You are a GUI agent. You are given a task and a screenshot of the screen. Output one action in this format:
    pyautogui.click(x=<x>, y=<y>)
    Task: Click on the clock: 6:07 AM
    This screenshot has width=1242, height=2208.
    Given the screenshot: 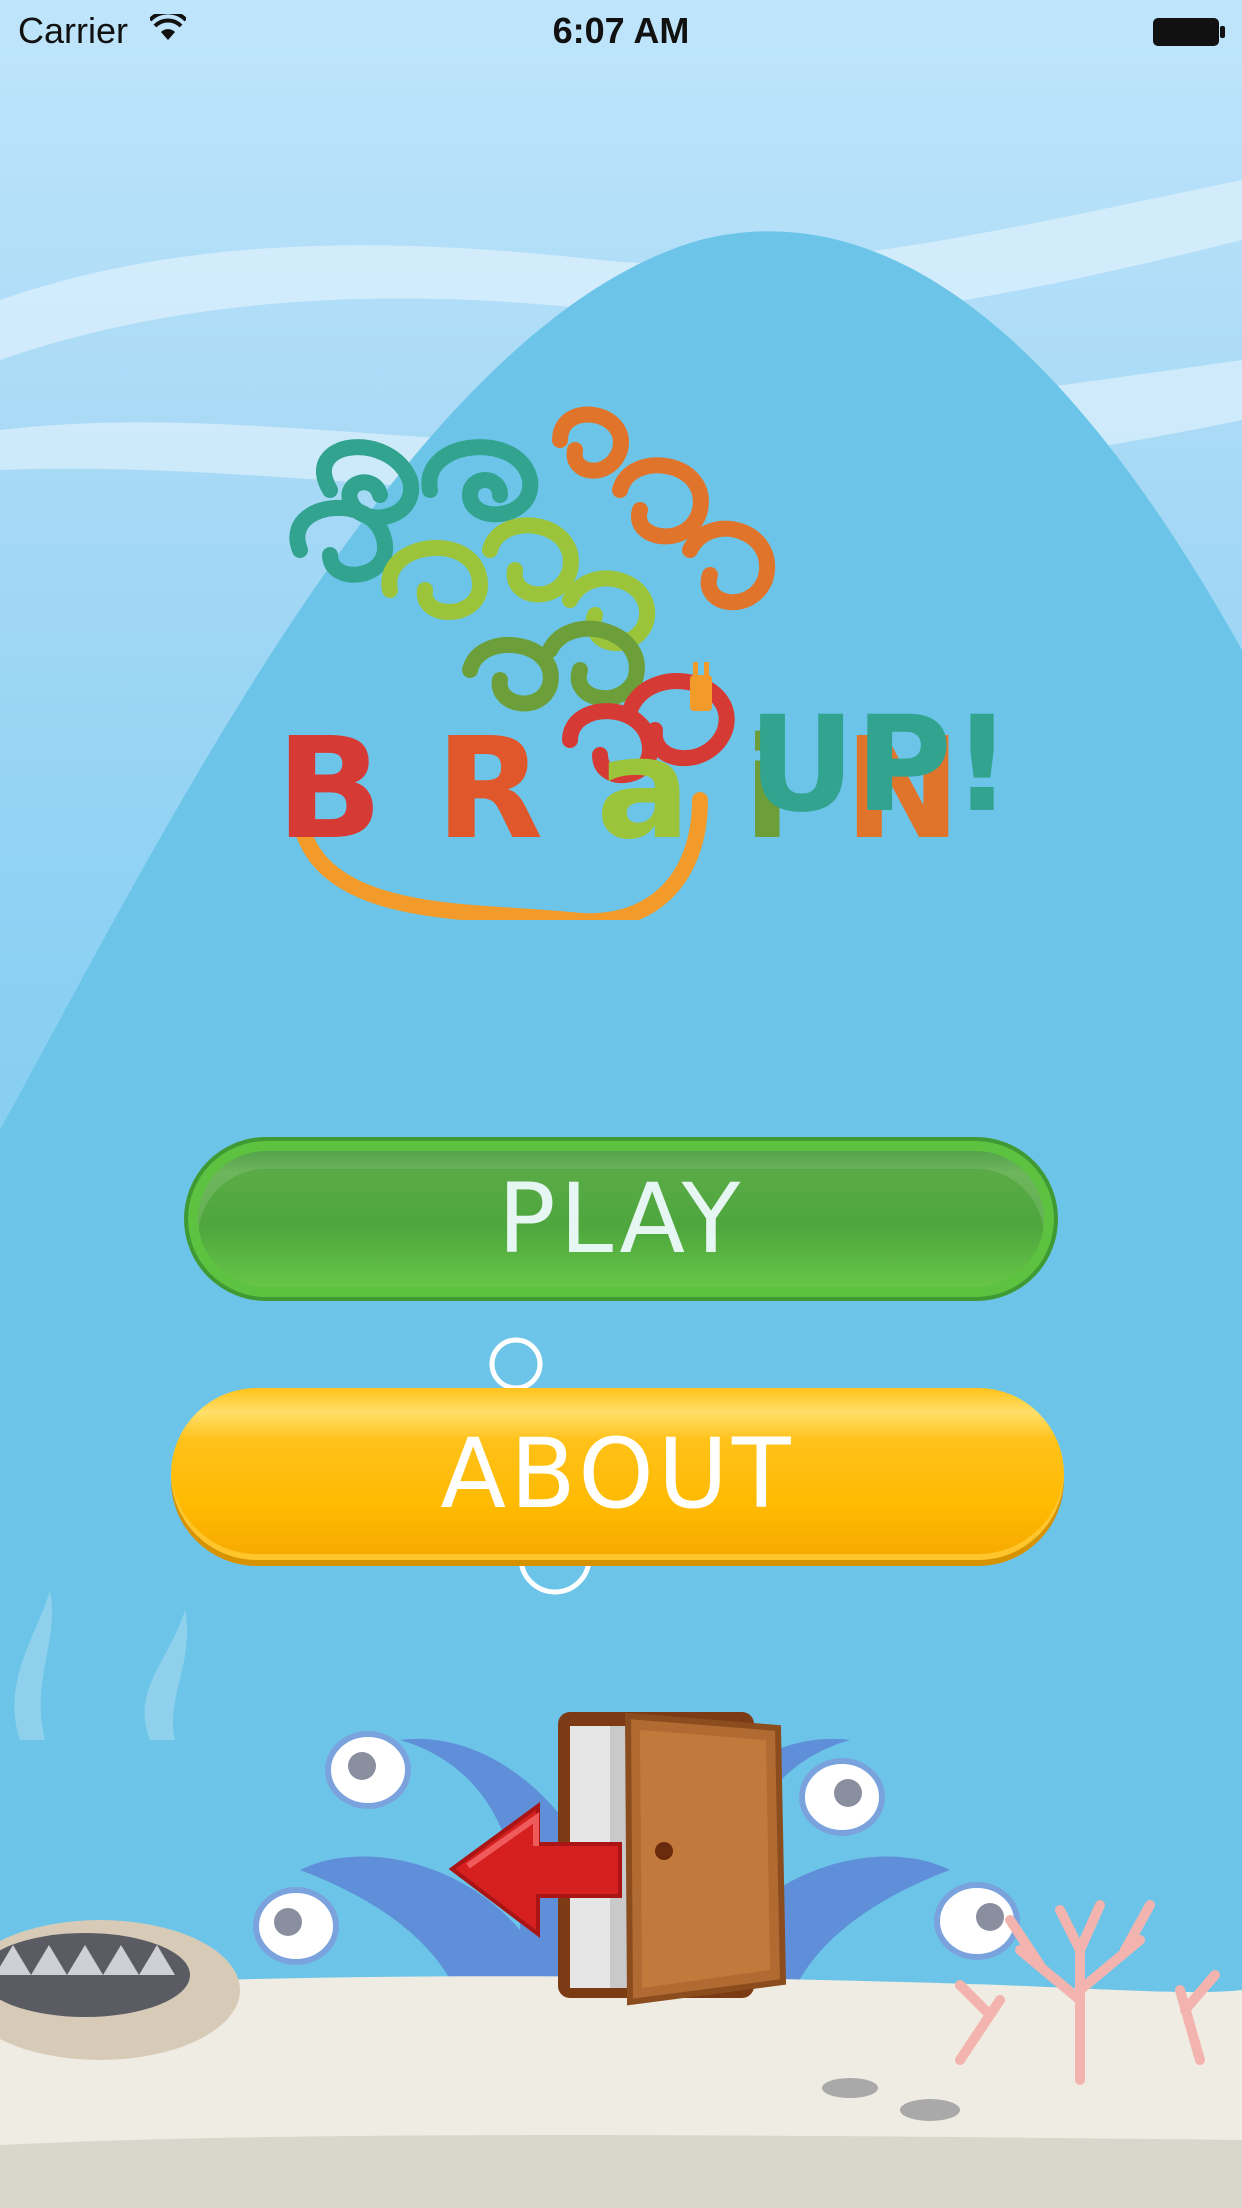 What is the action you would take?
    pyautogui.click(x=621, y=30)
    